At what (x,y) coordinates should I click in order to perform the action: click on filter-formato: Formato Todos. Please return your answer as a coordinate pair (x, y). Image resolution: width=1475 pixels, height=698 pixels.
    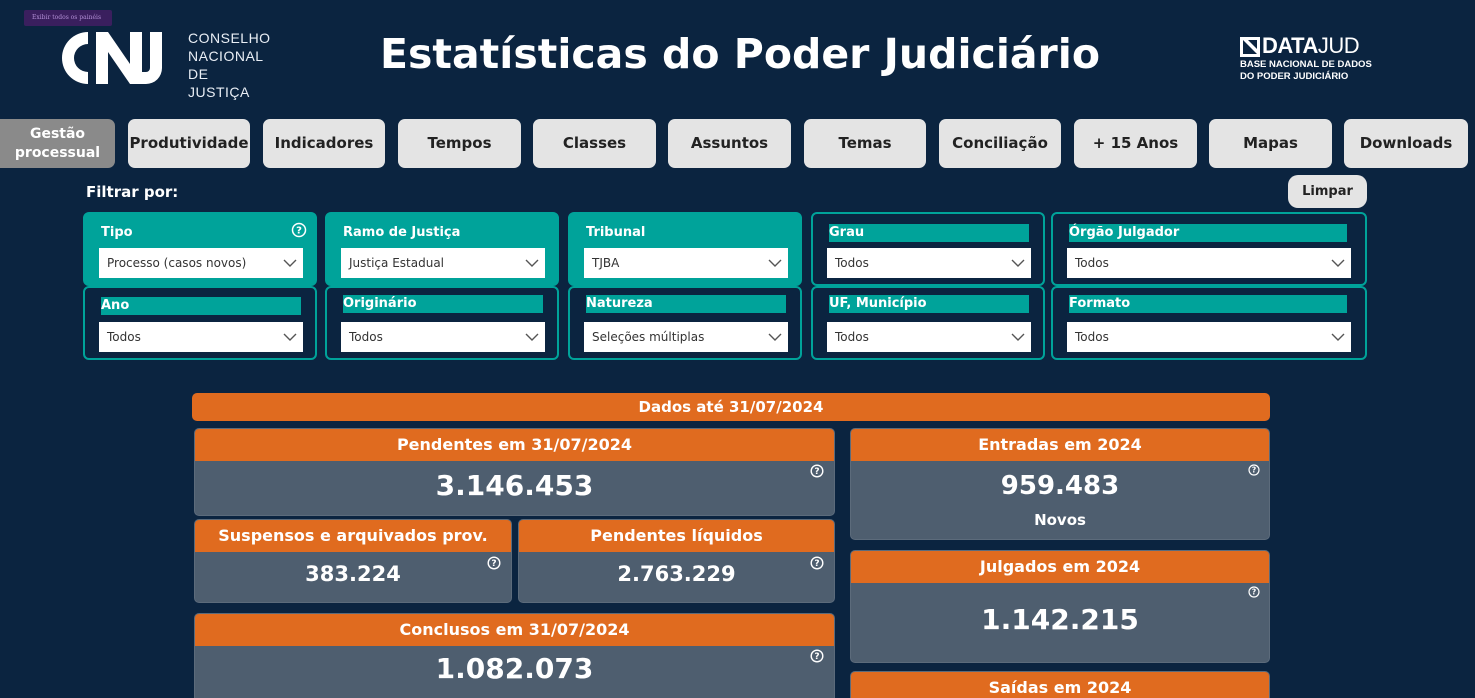
    Looking at the image, I should click on (1209, 323).